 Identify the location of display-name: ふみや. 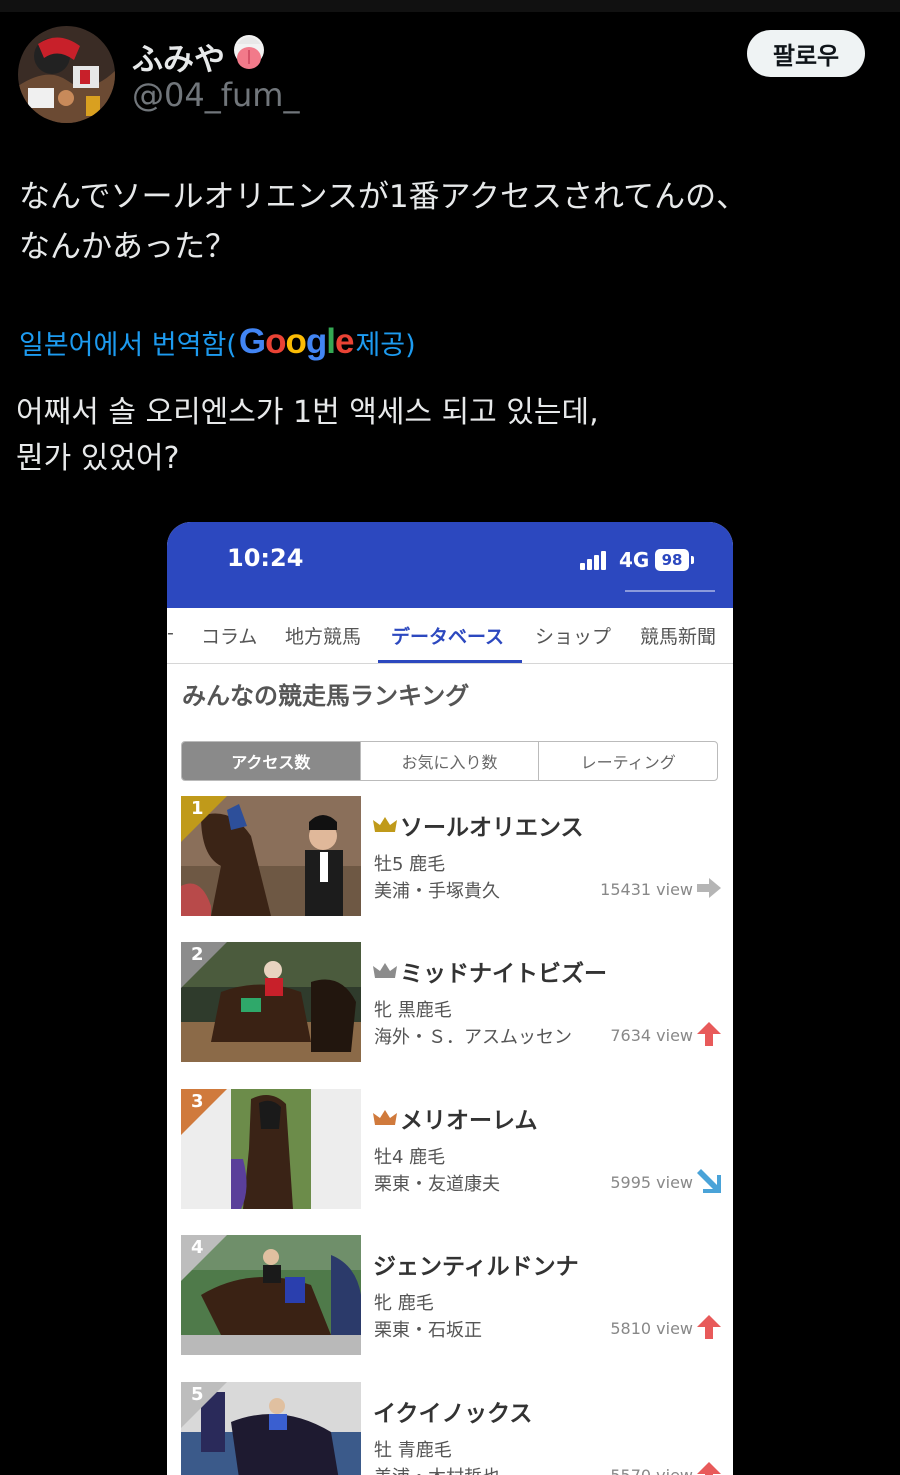
(200, 56).